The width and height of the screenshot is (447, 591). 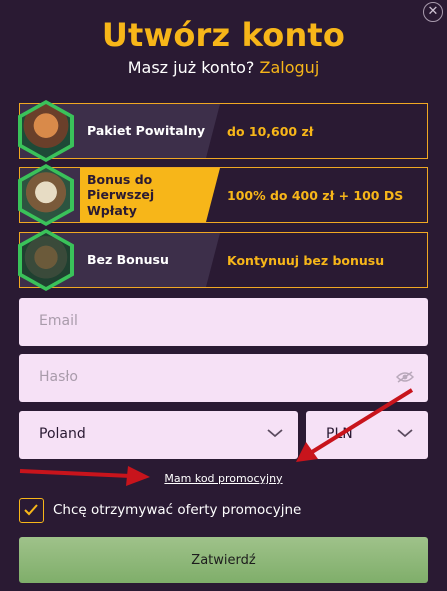 What do you see at coordinates (223, 260) in the screenshot?
I see `bonus-option-no-bonus: Bez Bonusu Kontynuuj bez bonusu` at bounding box center [223, 260].